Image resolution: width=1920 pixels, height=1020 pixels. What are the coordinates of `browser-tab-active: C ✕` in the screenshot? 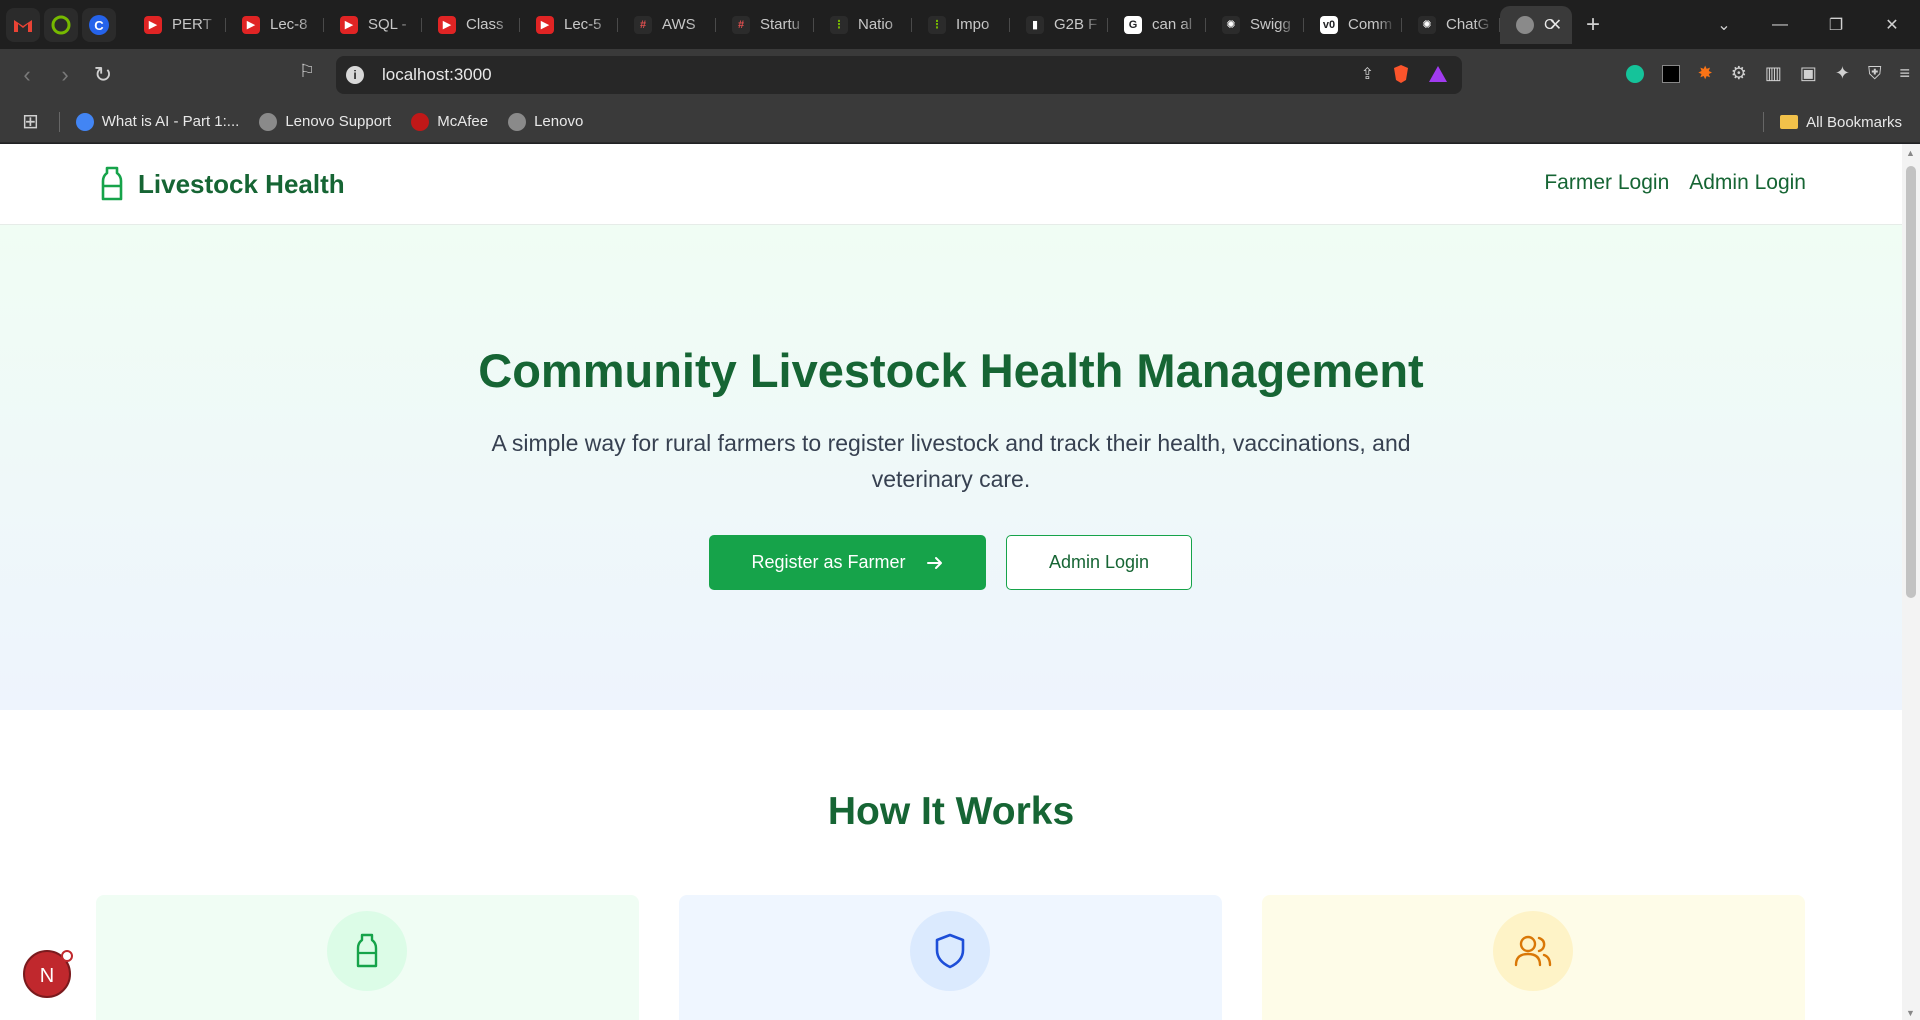 It's located at (1536, 24).